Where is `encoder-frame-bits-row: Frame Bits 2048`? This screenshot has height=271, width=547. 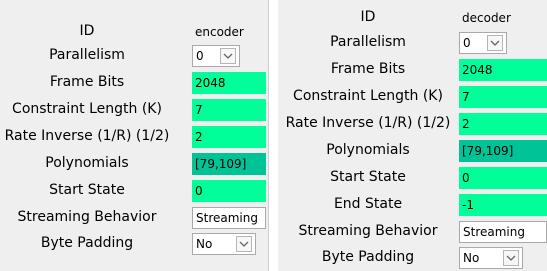
encoder-frame-bits-row: Frame Bits 2048 is located at coordinates (134, 82).